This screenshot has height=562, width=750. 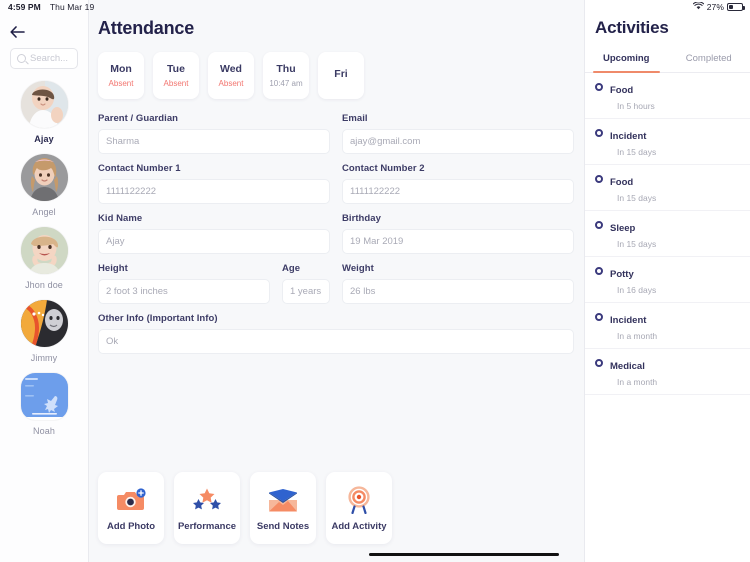 I want to click on field-label: Parent / Guardian, so click(x=138, y=118).